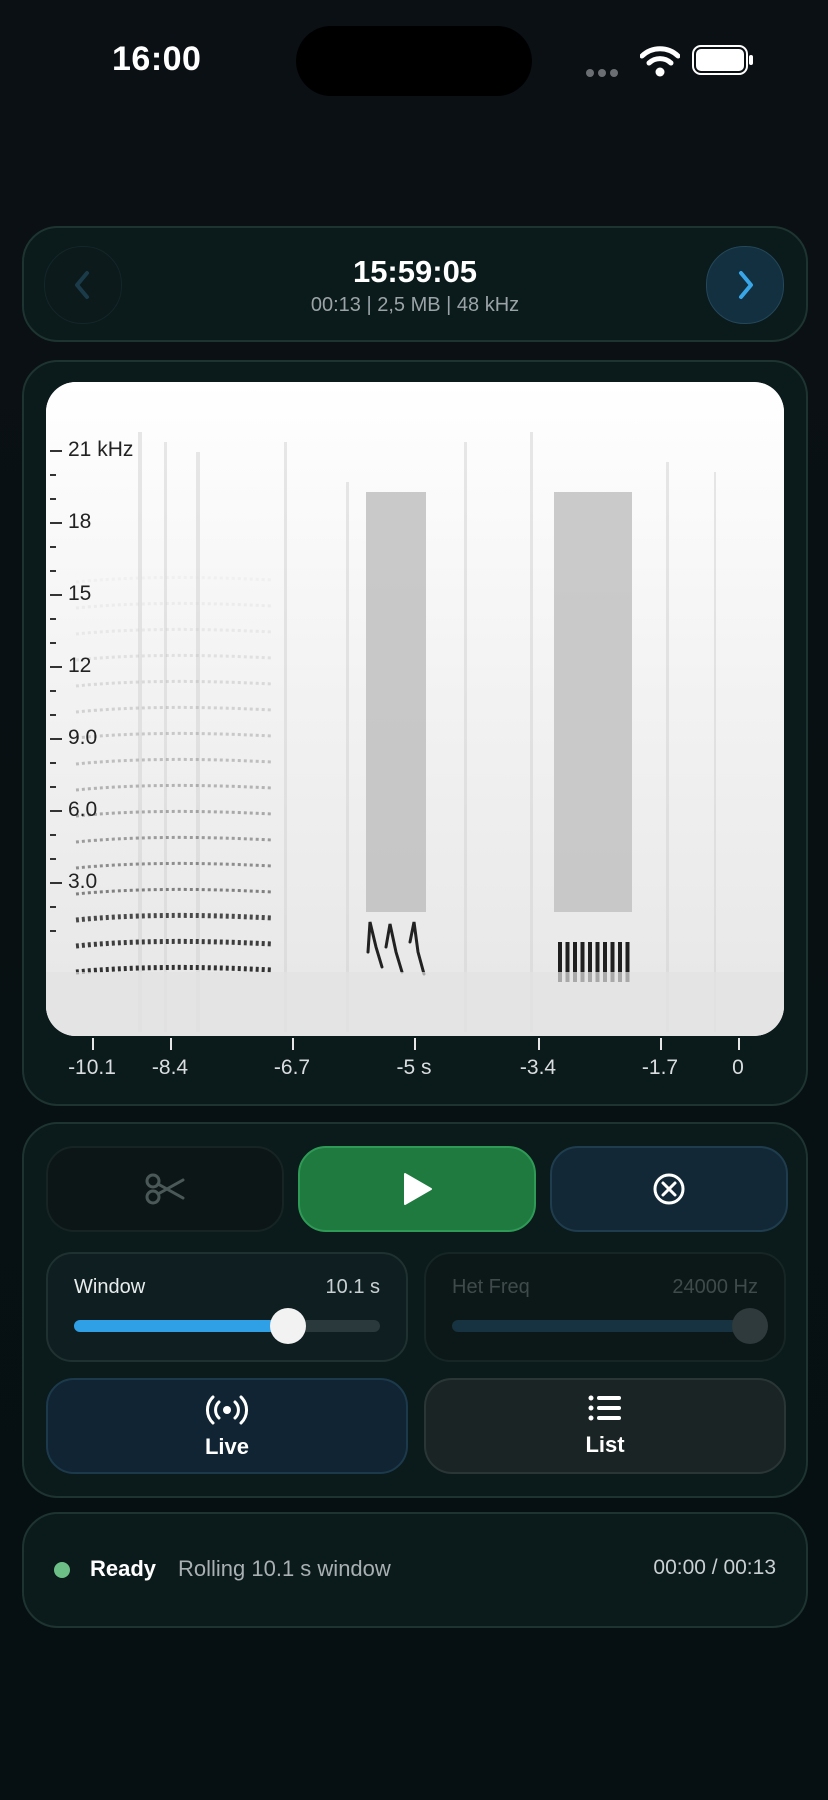 Image resolution: width=828 pixels, height=1800 pixels. Describe the element at coordinates (738, 1067) in the screenshot. I see `x-axis-label: 0` at that location.